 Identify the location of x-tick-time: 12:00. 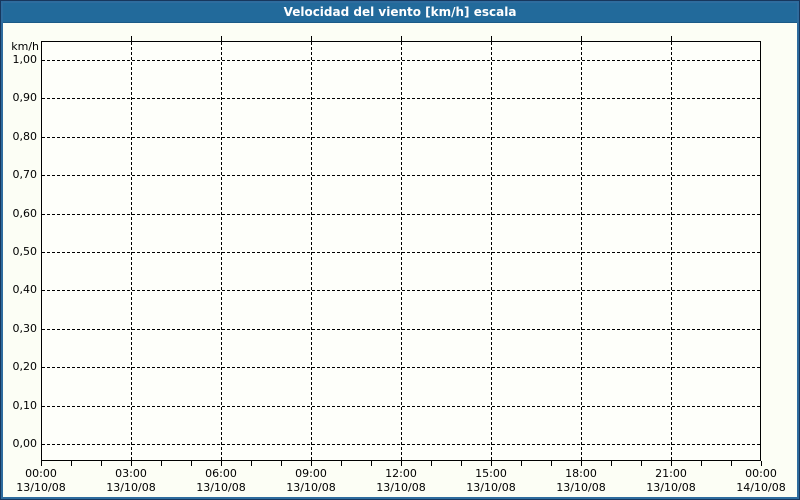
(401, 473).